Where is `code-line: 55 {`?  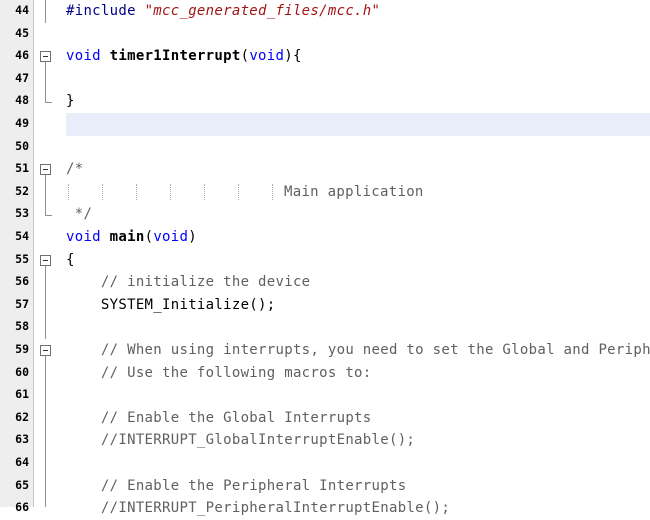 code-line: 55 { is located at coordinates (325, 260).